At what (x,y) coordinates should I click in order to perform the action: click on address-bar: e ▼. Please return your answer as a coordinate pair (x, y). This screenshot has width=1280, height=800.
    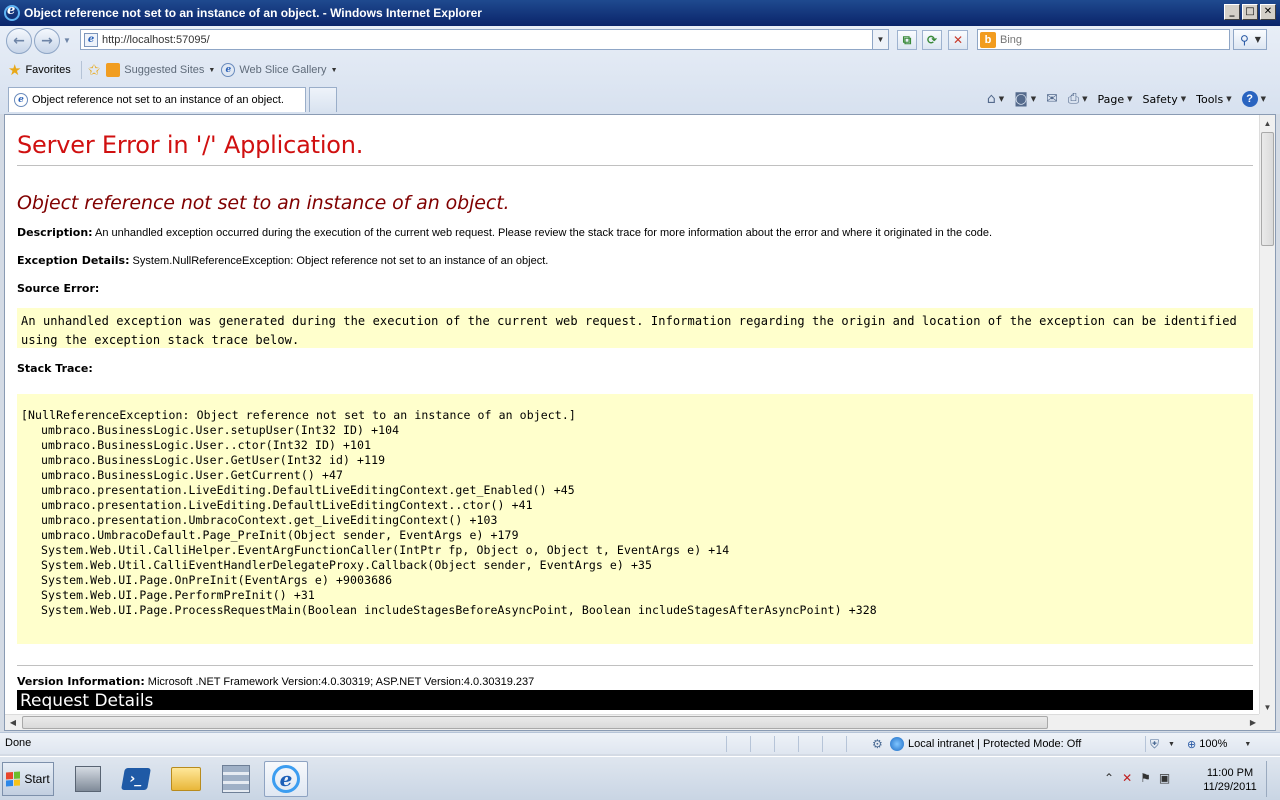
    Looking at the image, I should click on (484, 39).